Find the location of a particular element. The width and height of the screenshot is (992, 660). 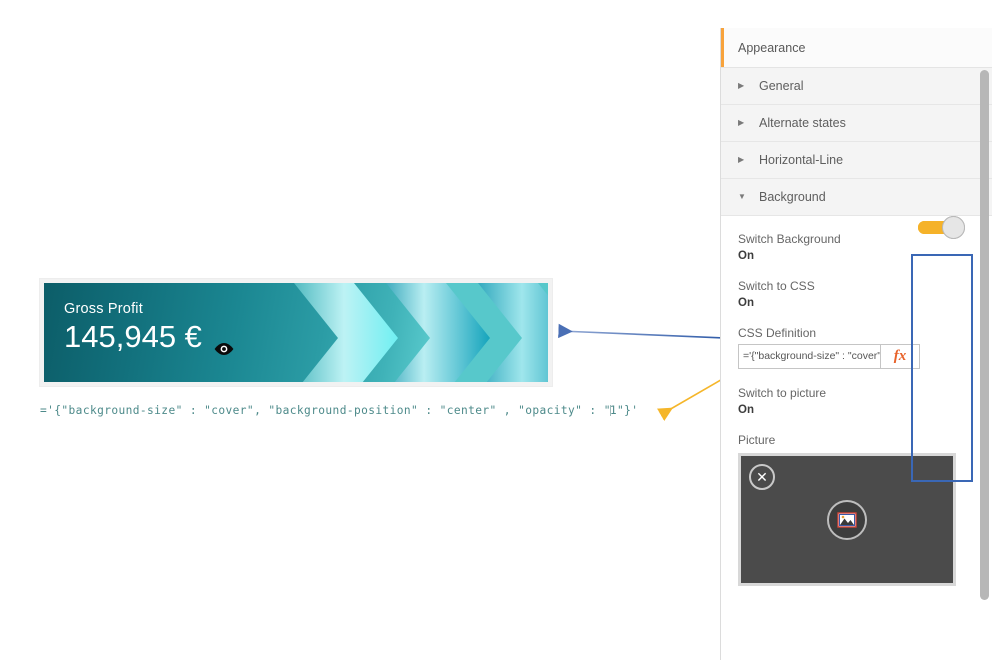

css-definition-row: ='{"background-size" : "cover" fx is located at coordinates (829, 356).